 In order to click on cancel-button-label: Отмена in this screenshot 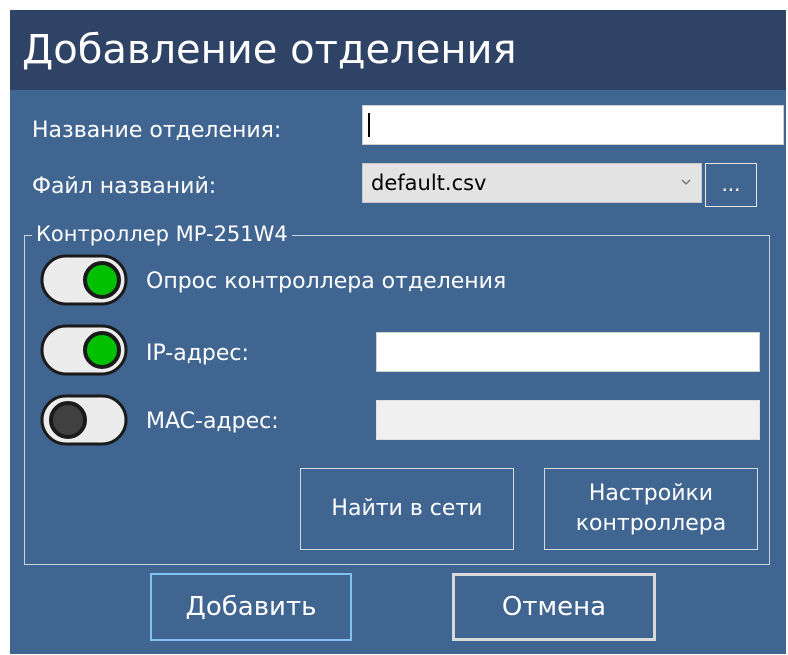, I will do `click(554, 607)`.